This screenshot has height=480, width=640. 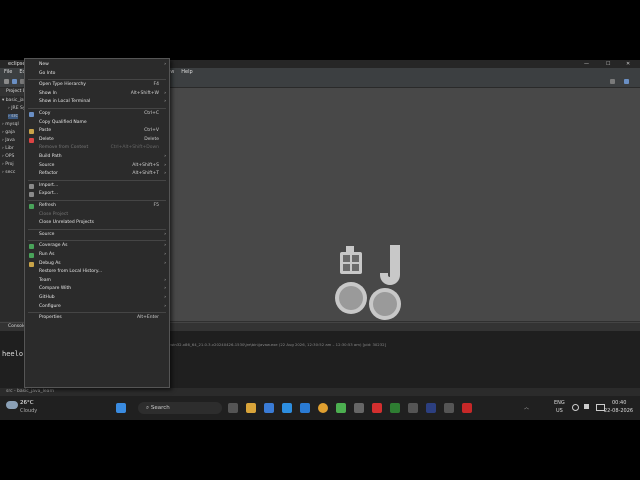 I want to click on app-l-icon, so click(x=377, y=408).